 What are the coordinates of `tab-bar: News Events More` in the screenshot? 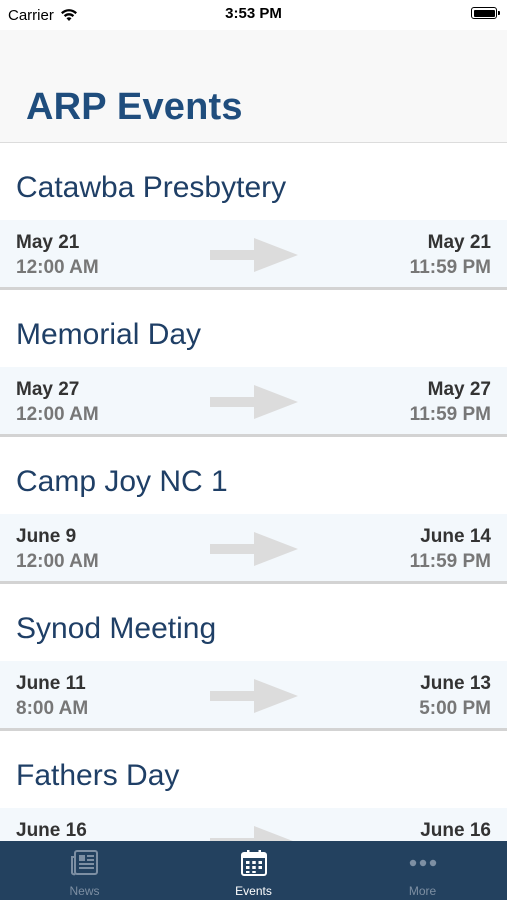 It's located at (253, 870).